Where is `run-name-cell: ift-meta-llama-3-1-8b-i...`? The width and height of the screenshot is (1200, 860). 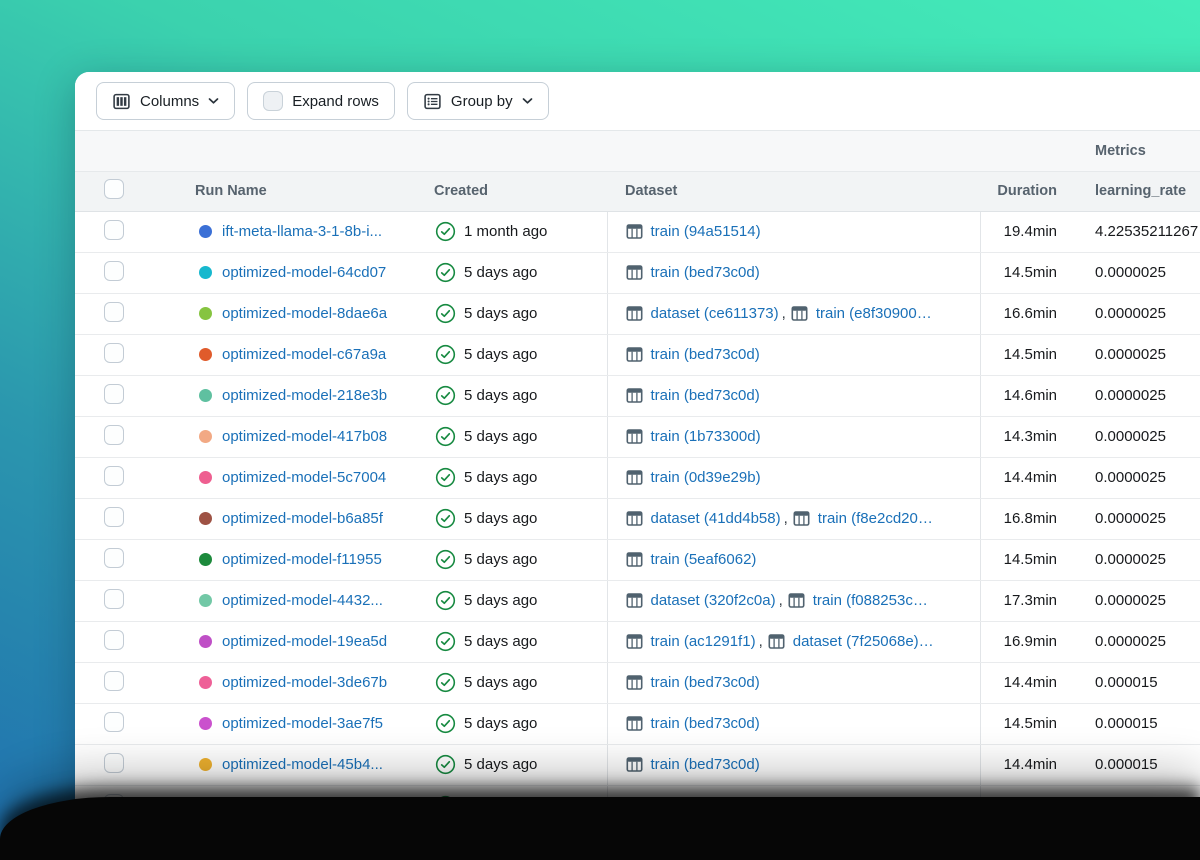
run-name-cell: ift-meta-llama-3-1-8b-i... is located at coordinates (304, 232).